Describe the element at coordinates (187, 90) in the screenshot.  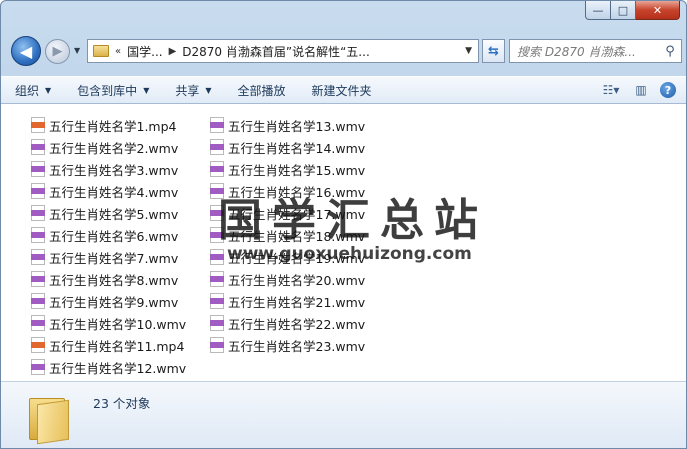
I see `share-label: 共享` at that location.